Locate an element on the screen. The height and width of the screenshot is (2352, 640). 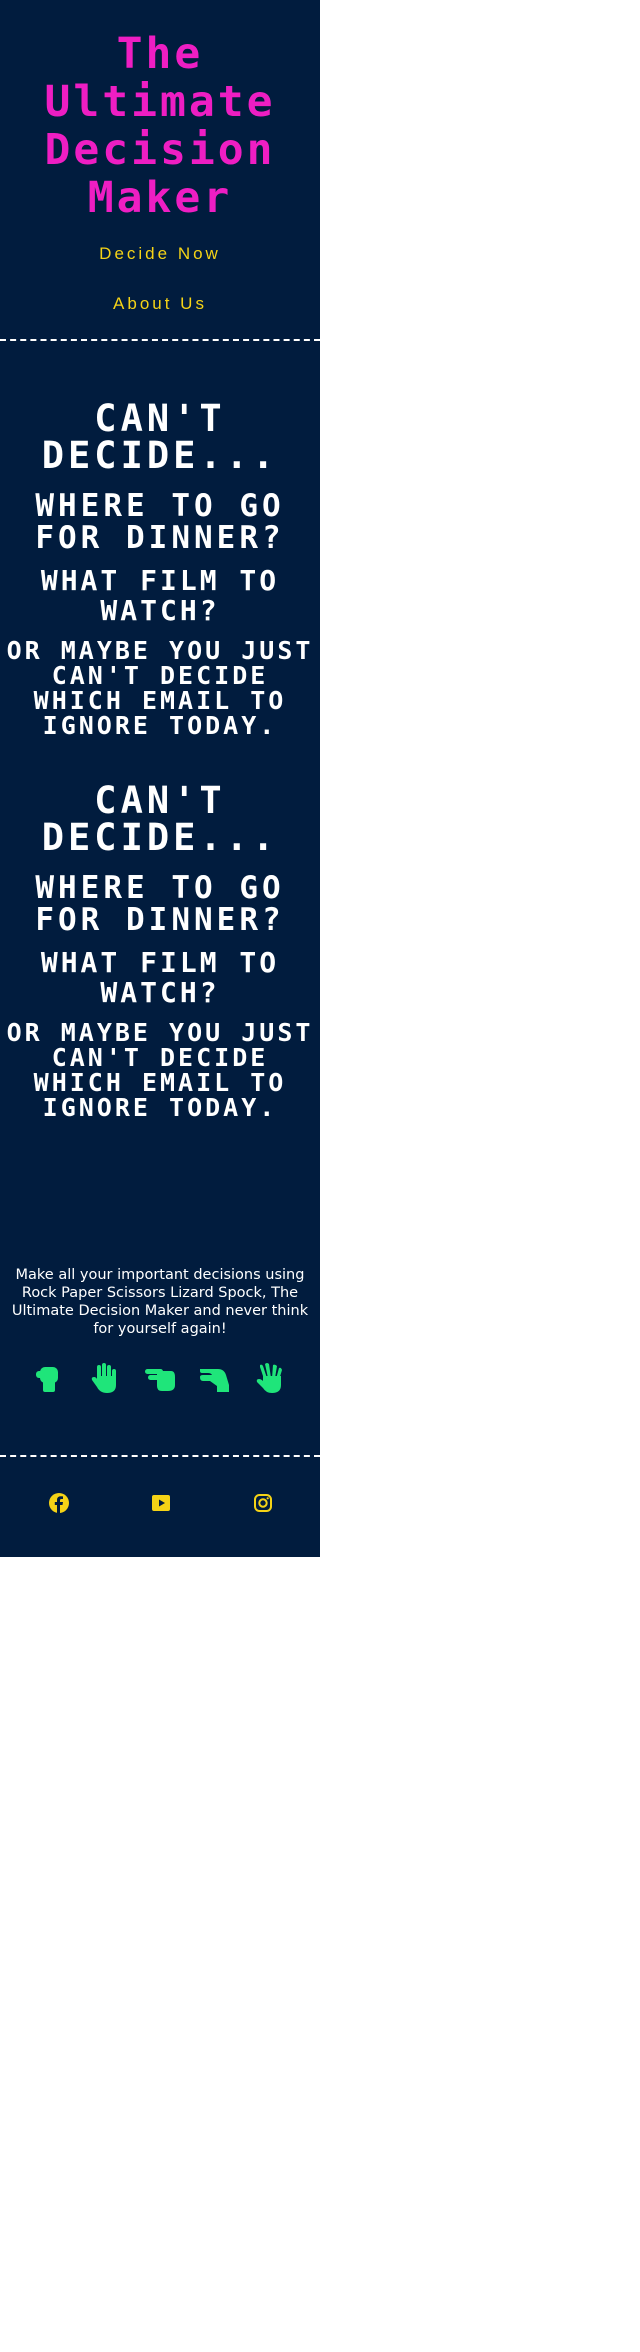
title-line: Decision is located at coordinates (160, 150).